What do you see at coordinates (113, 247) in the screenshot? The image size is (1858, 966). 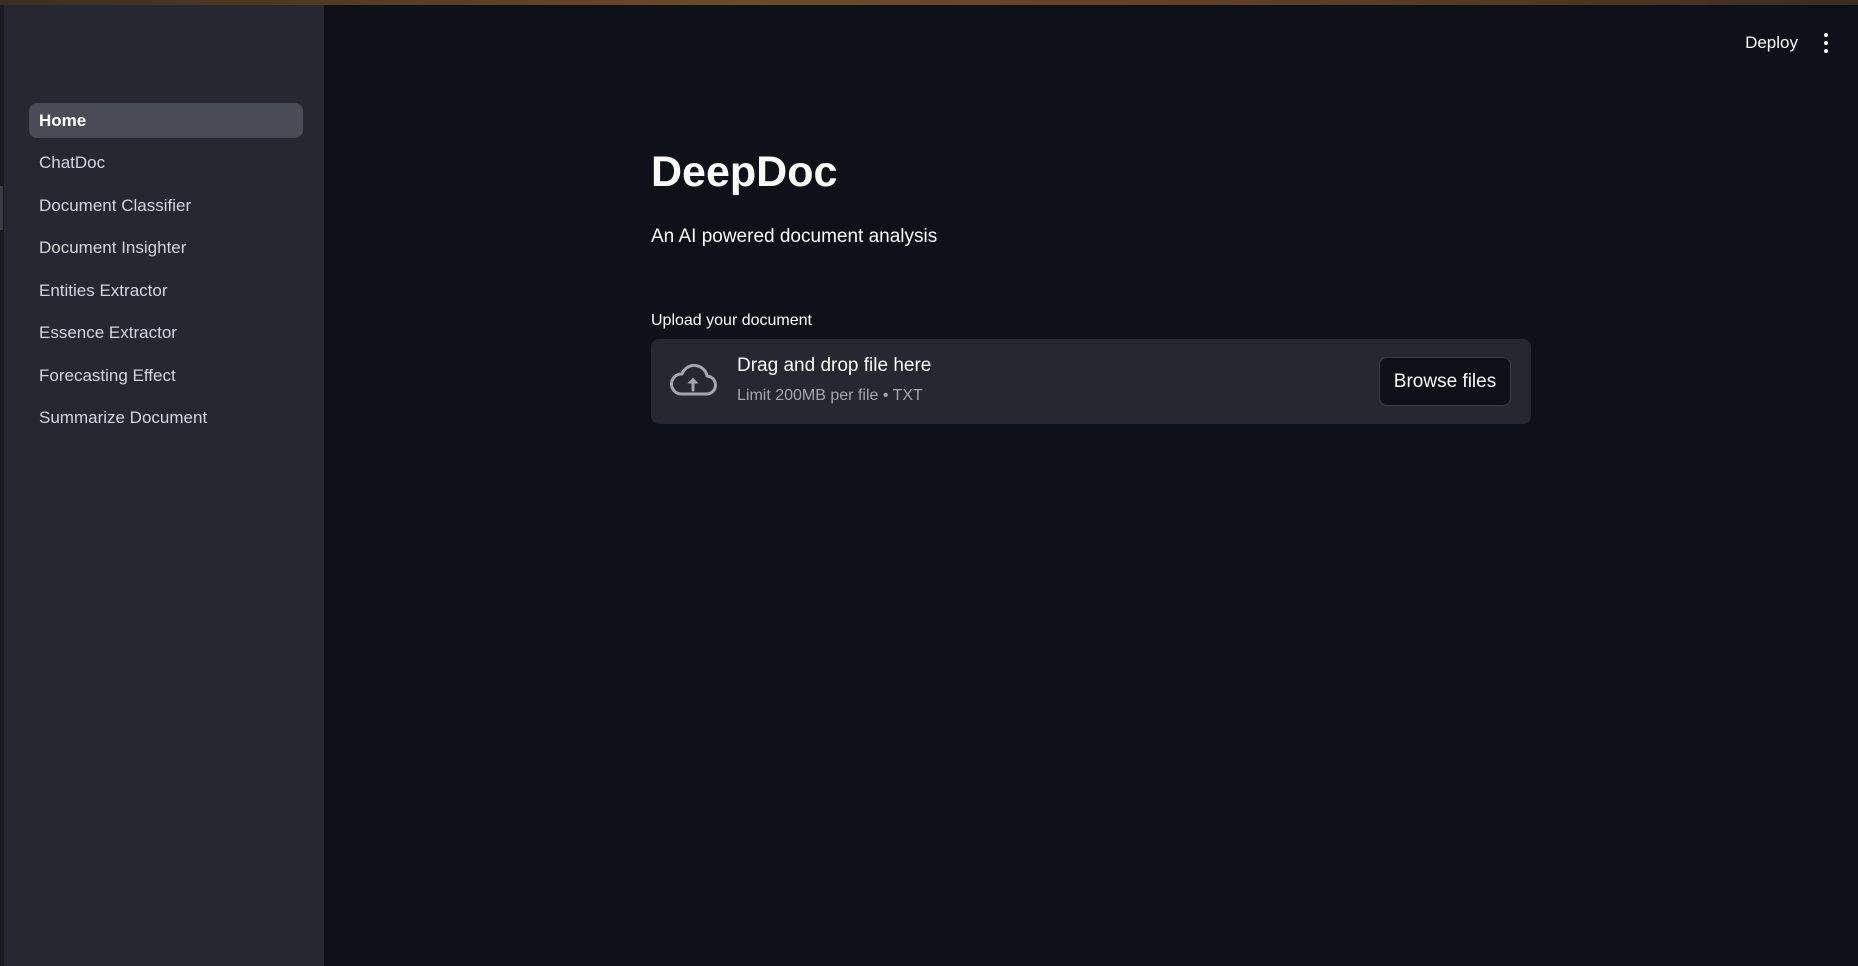 I see `sidebar-item-label: Document Insighter` at bounding box center [113, 247].